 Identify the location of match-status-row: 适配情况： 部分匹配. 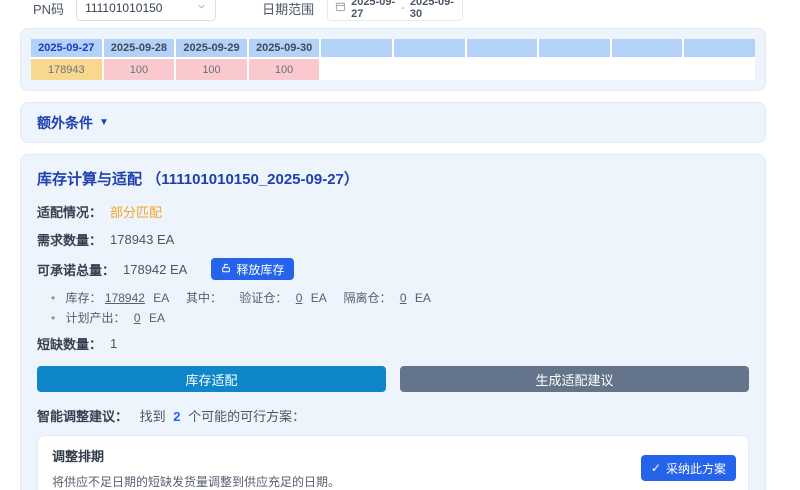
(393, 211).